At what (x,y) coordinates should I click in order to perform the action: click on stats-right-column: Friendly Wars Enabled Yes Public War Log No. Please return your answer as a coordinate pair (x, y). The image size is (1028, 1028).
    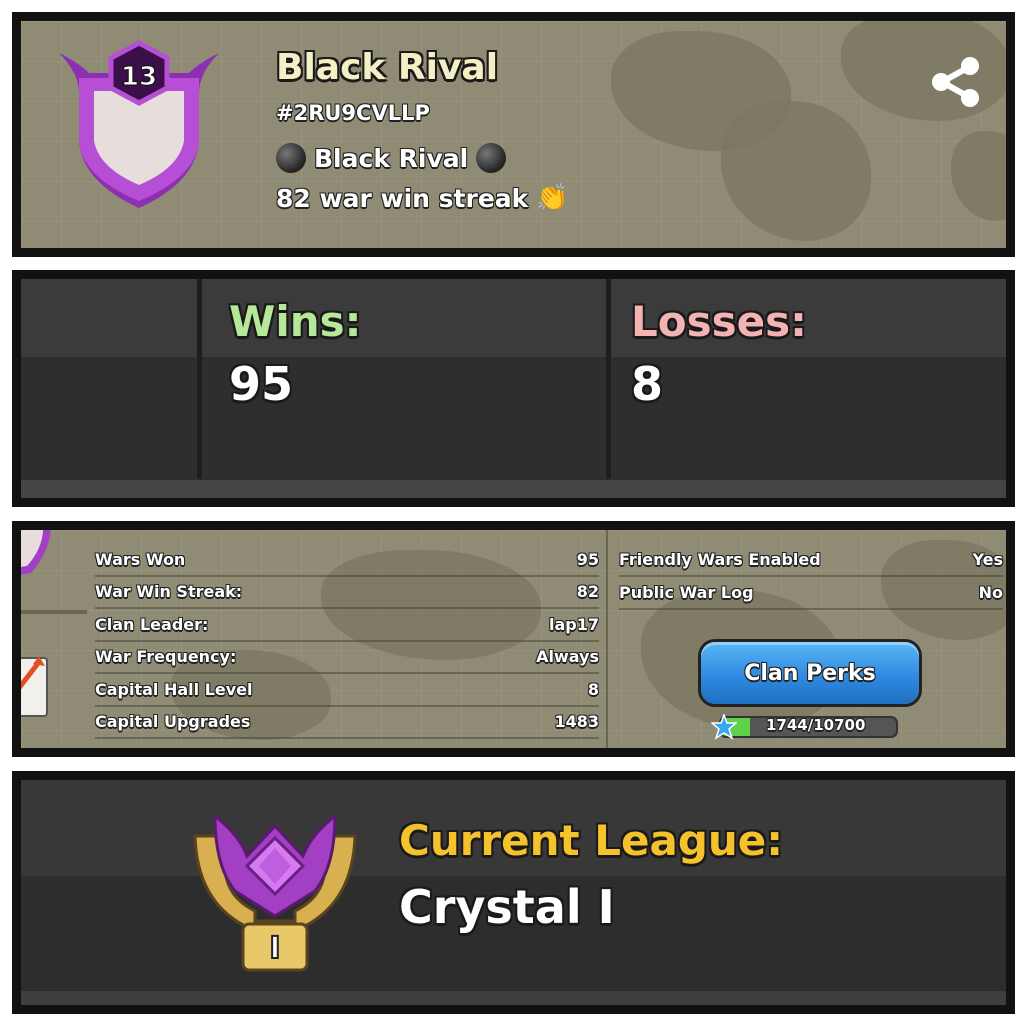
    Looking at the image, I should click on (811, 577).